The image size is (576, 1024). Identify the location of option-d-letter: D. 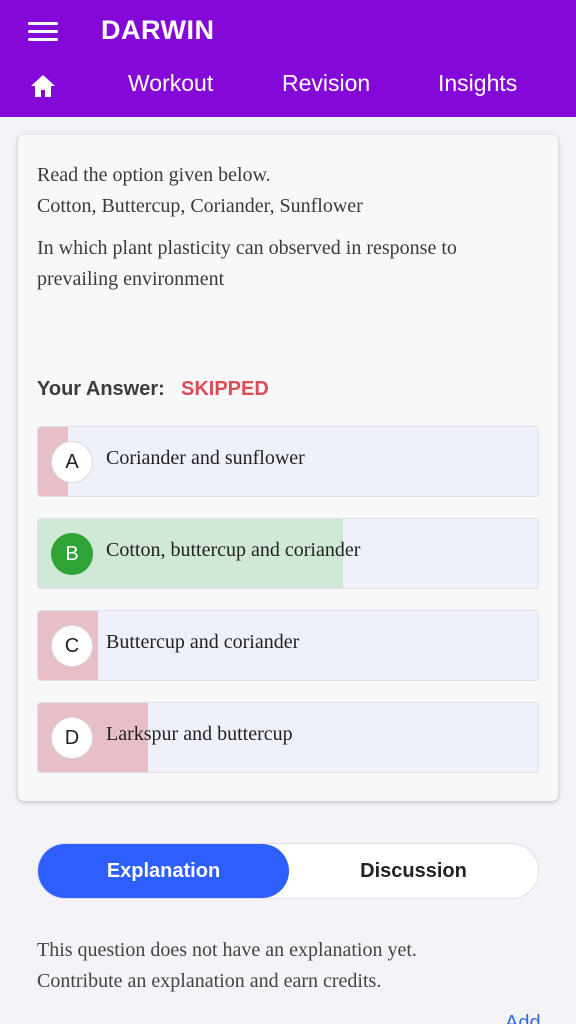
(72, 738).